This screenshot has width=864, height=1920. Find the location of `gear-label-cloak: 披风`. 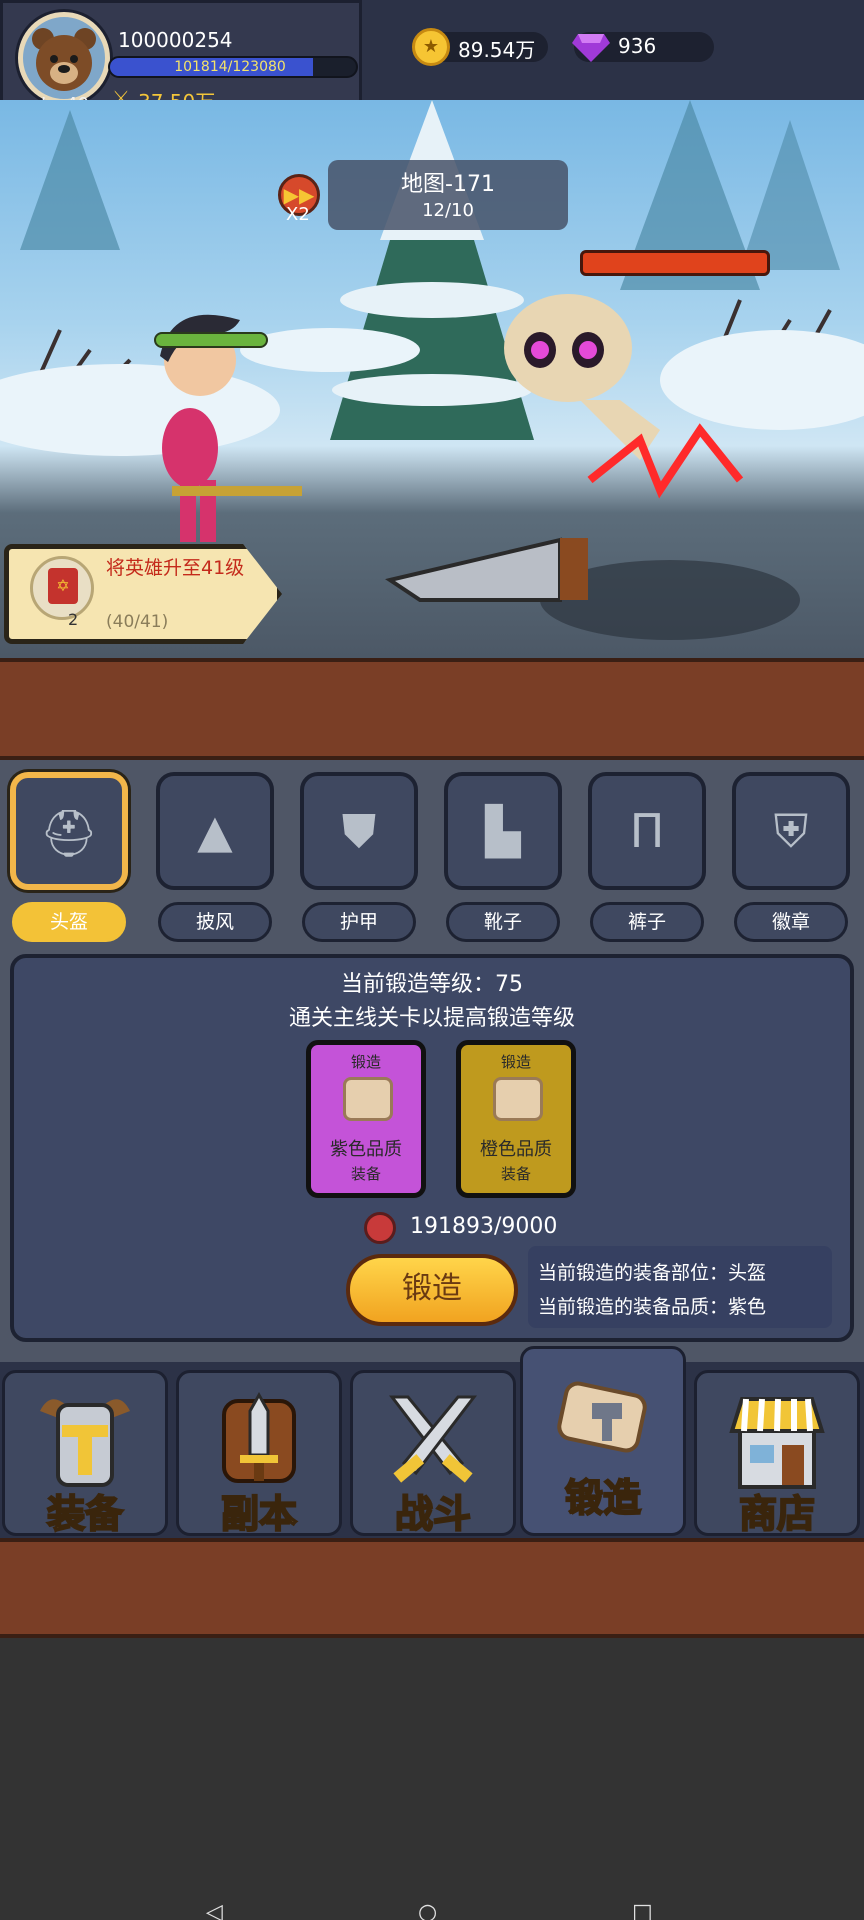

gear-label-cloak: 披风 is located at coordinates (215, 922).